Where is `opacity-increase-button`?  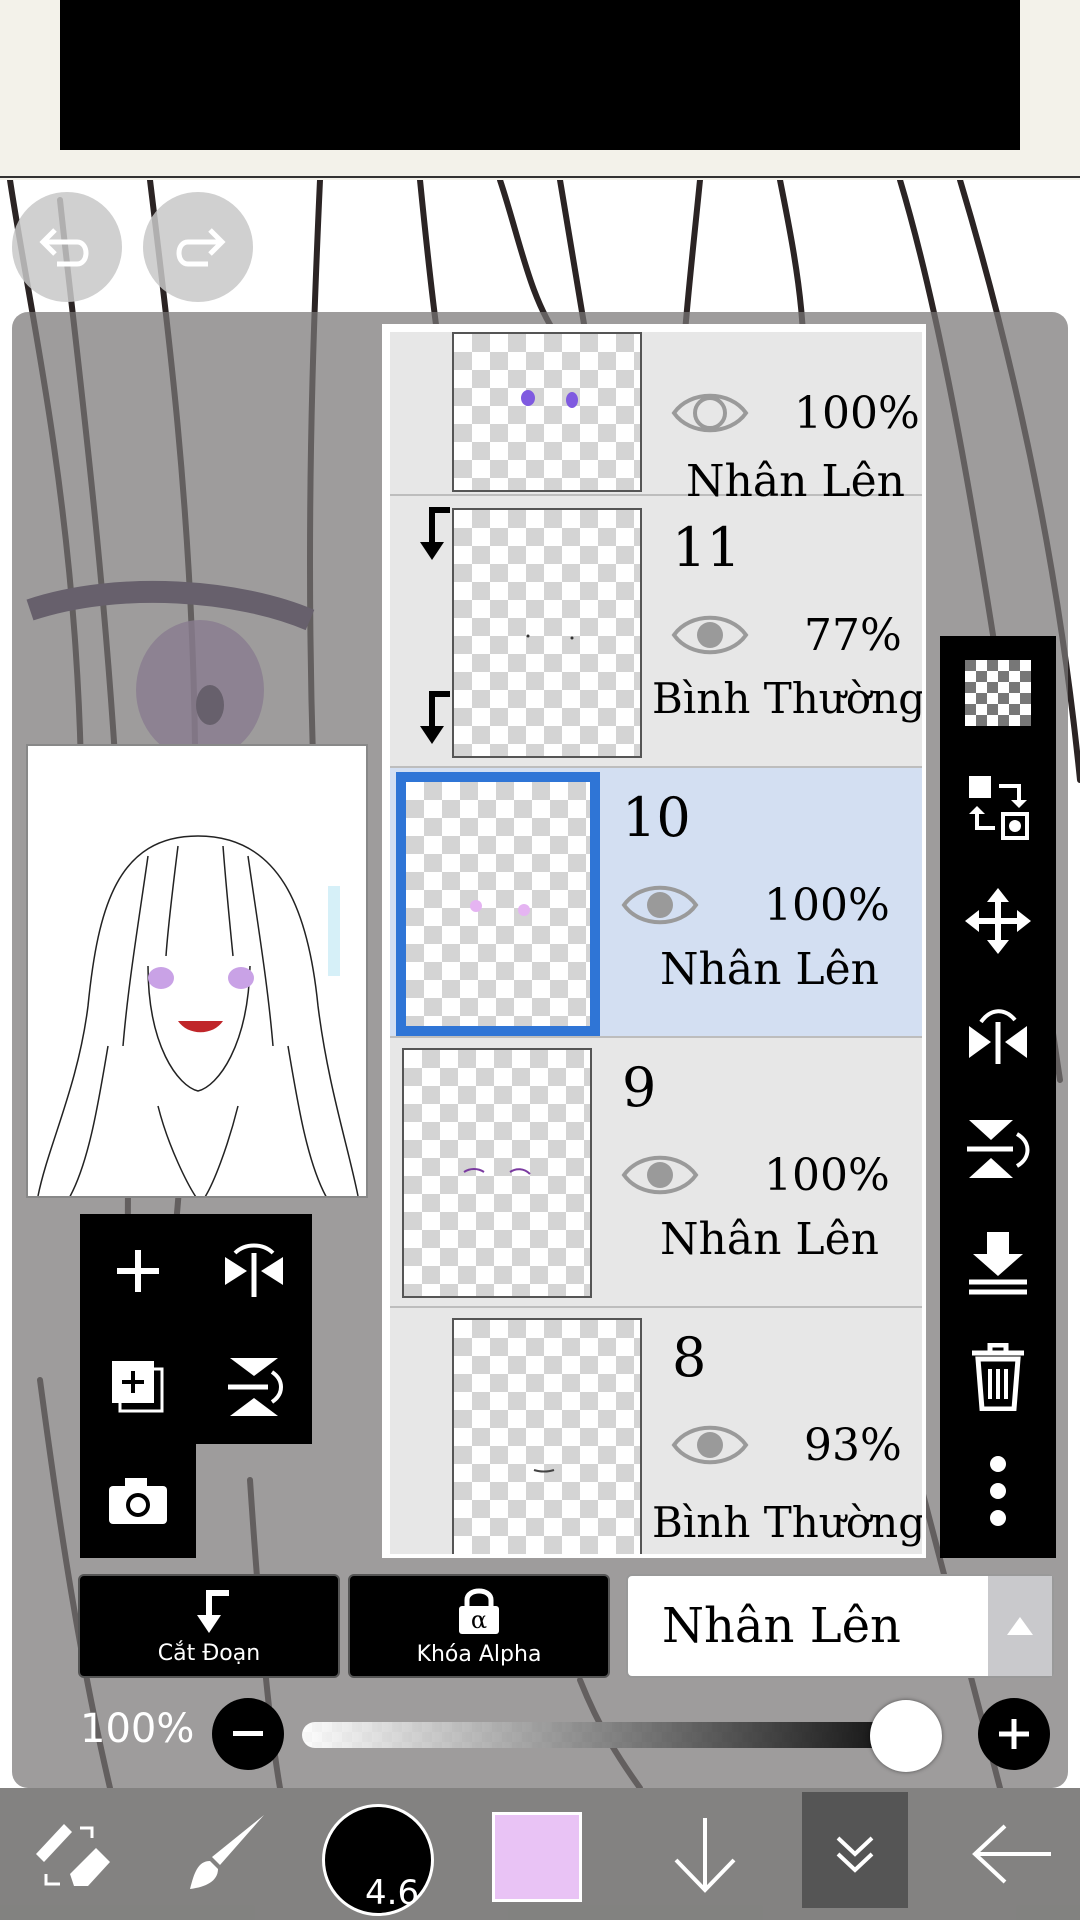
opacity-increase-button is located at coordinates (1014, 1734).